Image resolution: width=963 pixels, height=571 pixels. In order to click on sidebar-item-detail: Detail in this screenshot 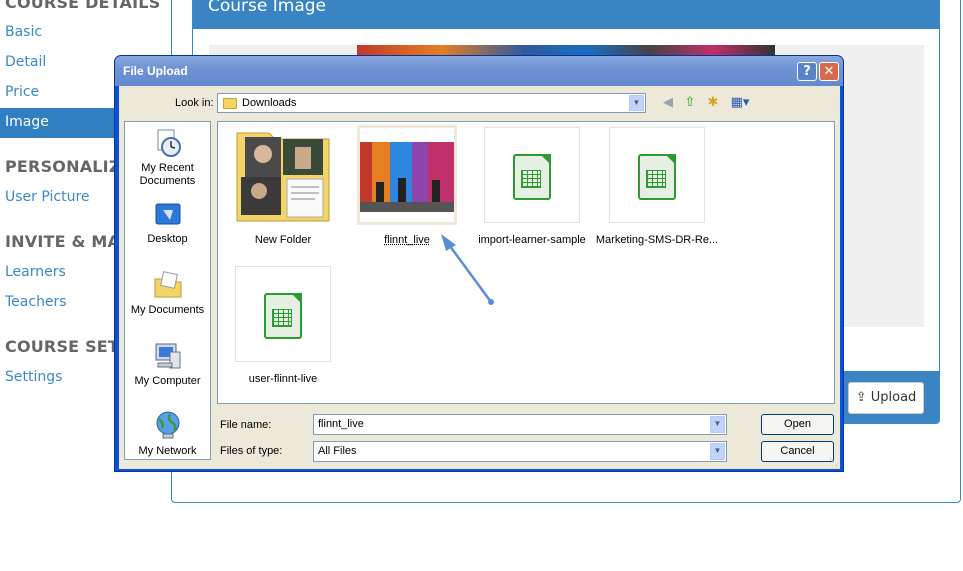, I will do `click(25, 62)`.